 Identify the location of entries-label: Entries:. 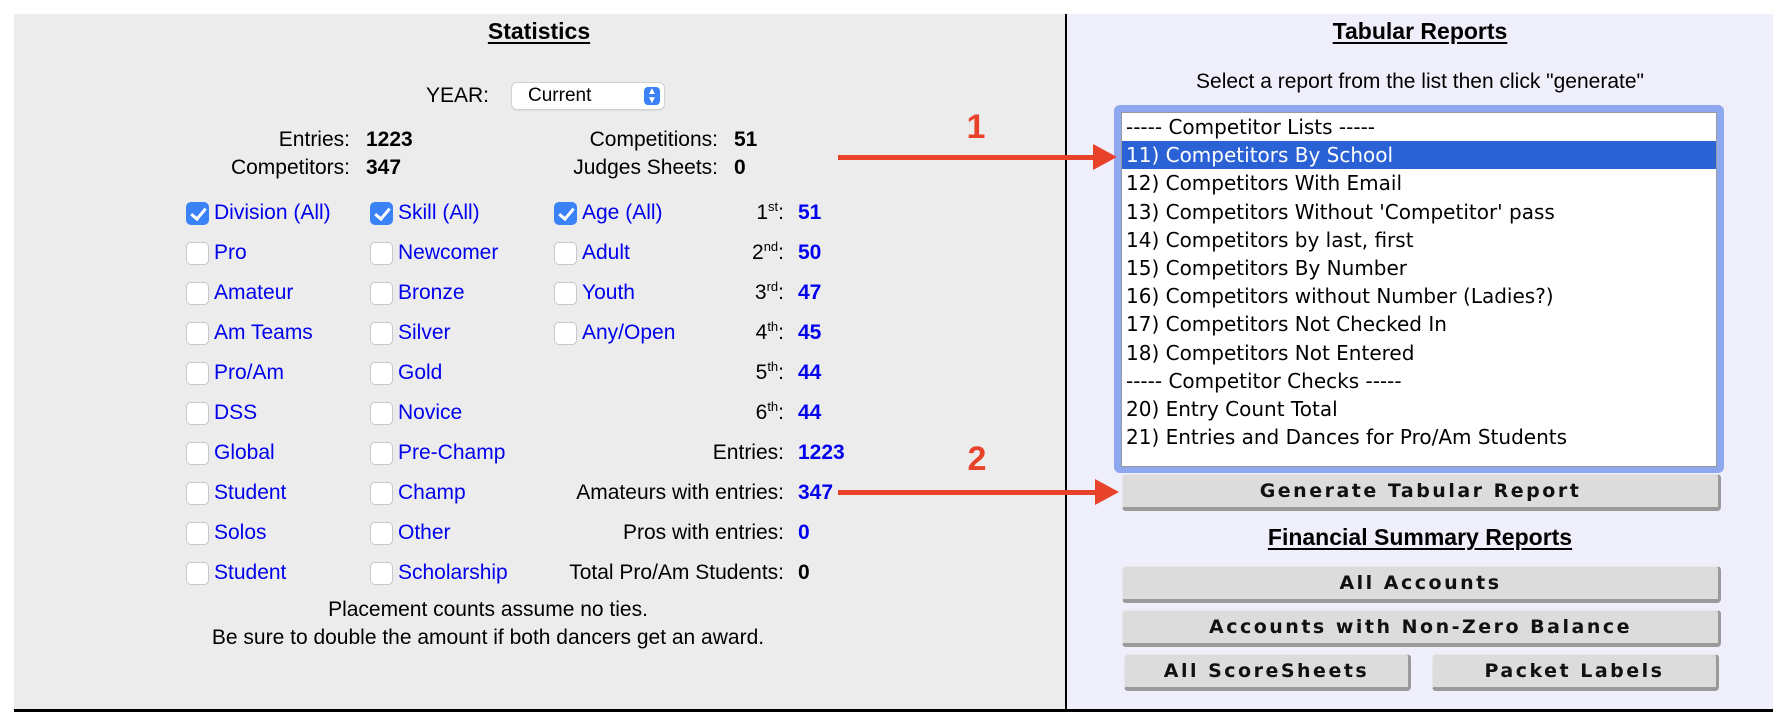
(314, 139).